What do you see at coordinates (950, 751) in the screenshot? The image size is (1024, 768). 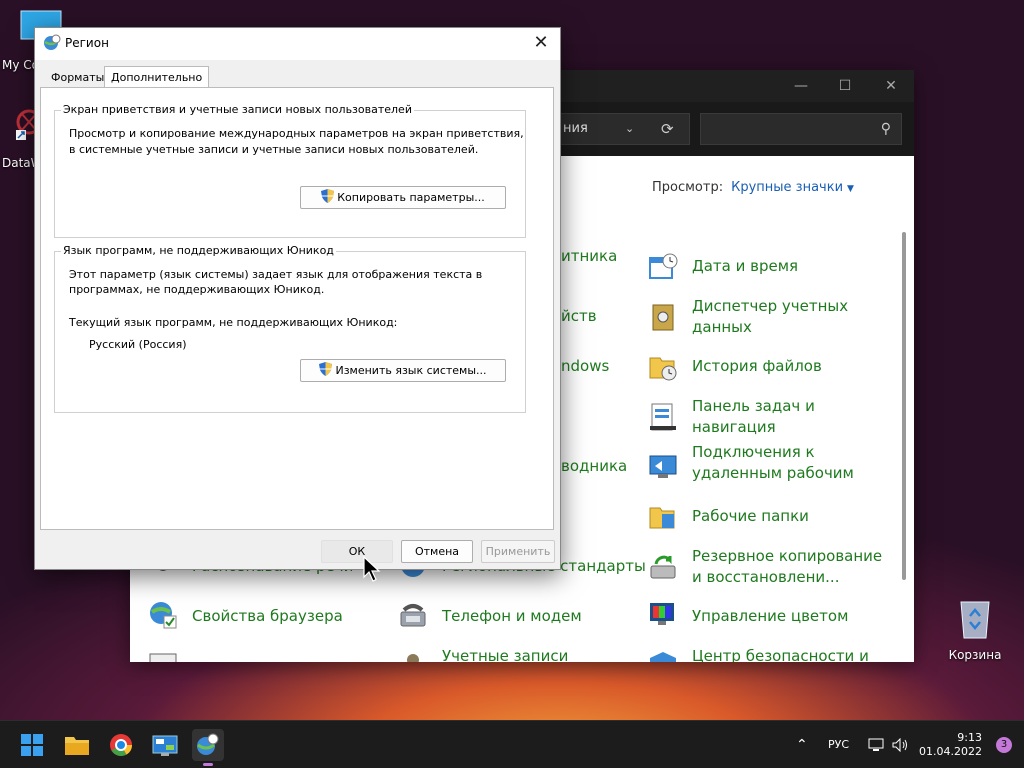 I see `clock-date: 01.04.2022` at bounding box center [950, 751].